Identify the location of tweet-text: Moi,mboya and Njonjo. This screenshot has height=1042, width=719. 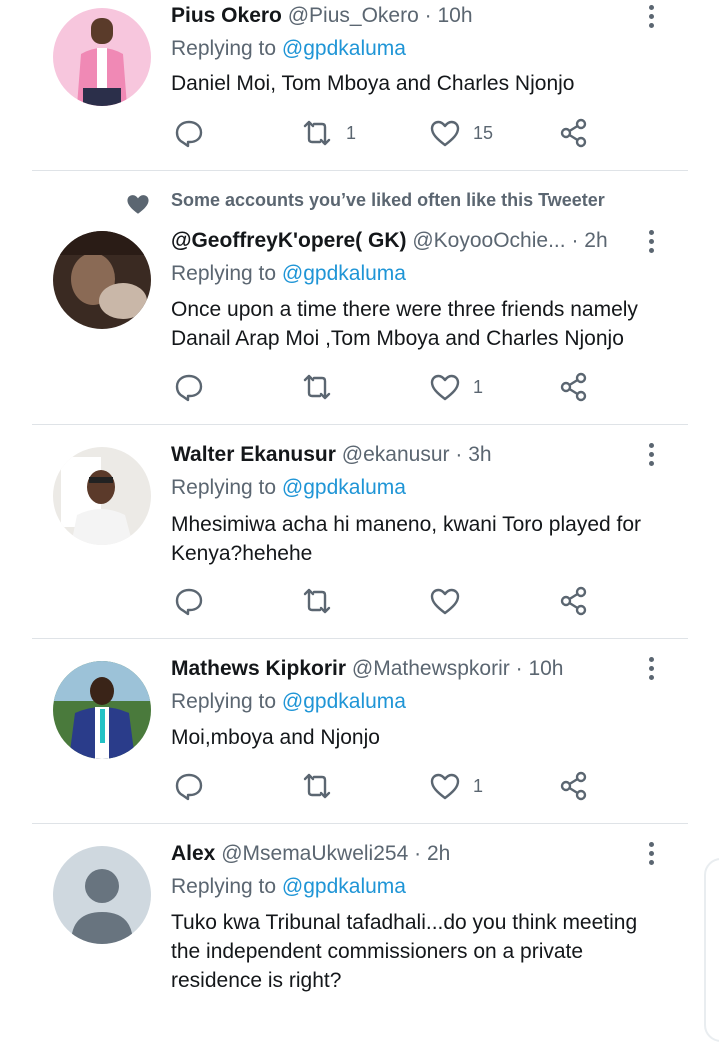
(275, 737).